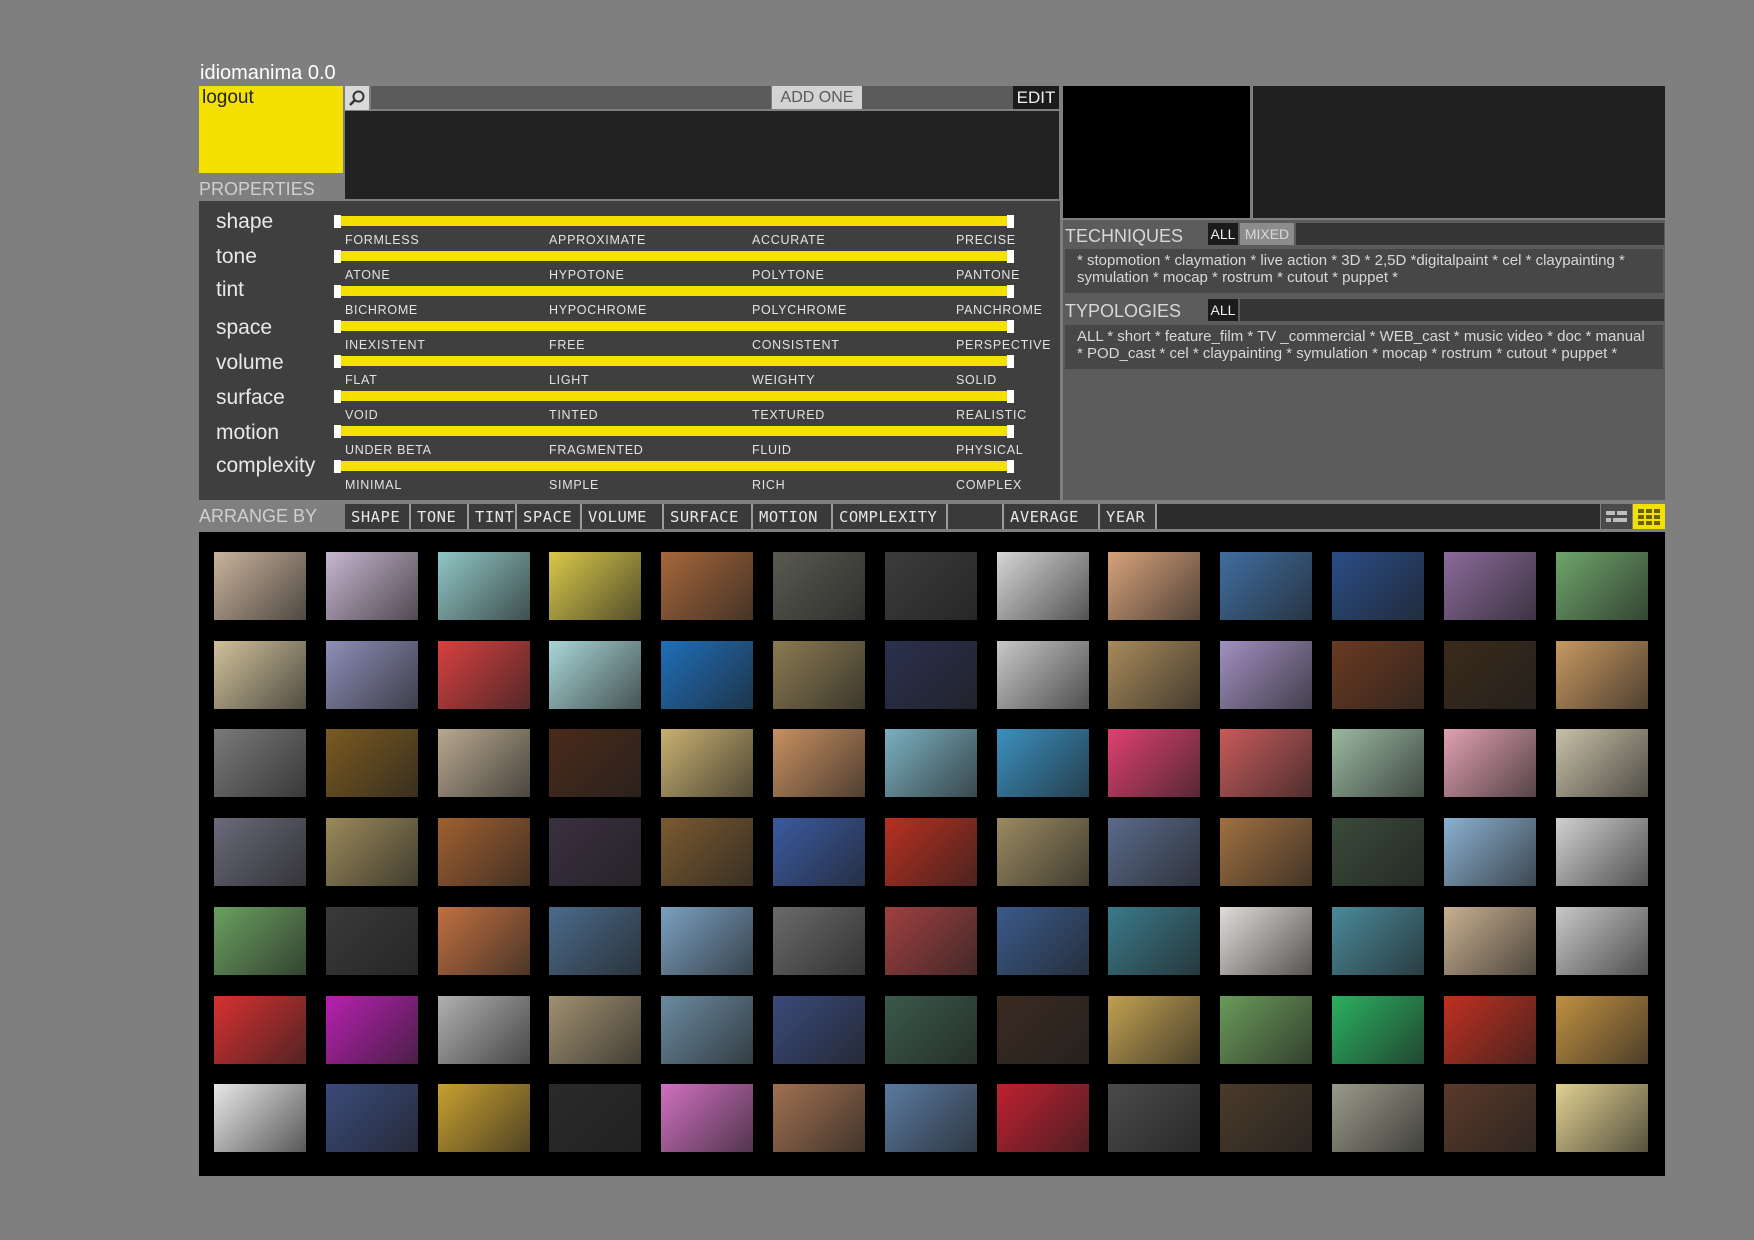 The height and width of the screenshot is (1240, 1754). What do you see at coordinates (674, 466) in the screenshot?
I see `property-complexity-slider` at bounding box center [674, 466].